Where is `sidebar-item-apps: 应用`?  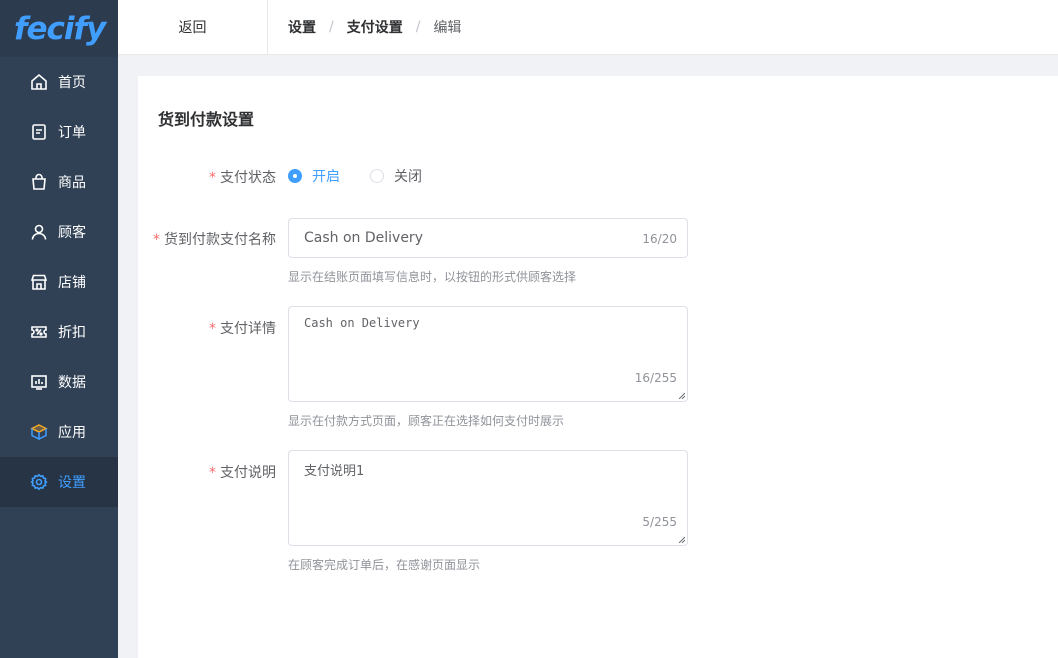 sidebar-item-apps: 应用 is located at coordinates (59, 432).